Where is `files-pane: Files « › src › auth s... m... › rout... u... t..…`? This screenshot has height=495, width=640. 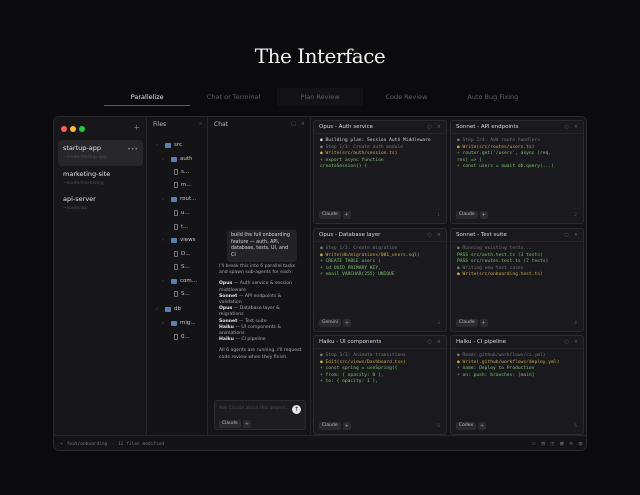
files-pane: Files « › src › auth s... m... › rout... u... t..… is located at coordinates (178, 276).